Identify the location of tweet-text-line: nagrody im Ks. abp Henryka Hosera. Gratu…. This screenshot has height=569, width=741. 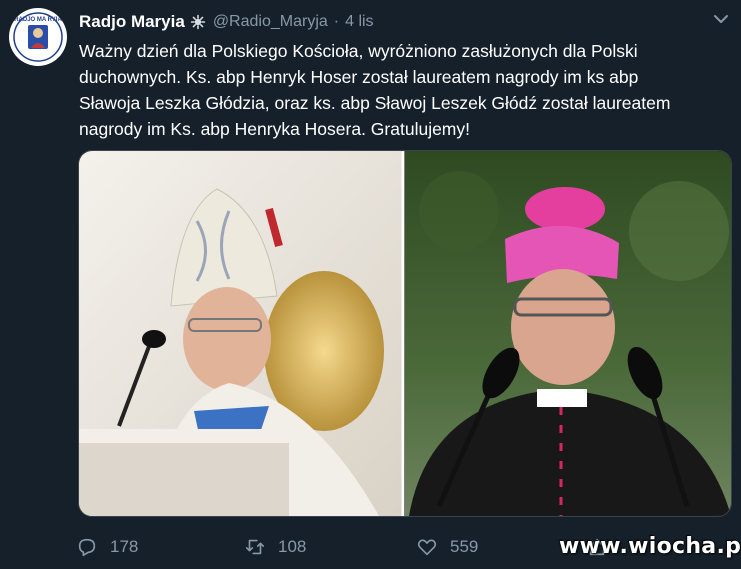
(274, 129).